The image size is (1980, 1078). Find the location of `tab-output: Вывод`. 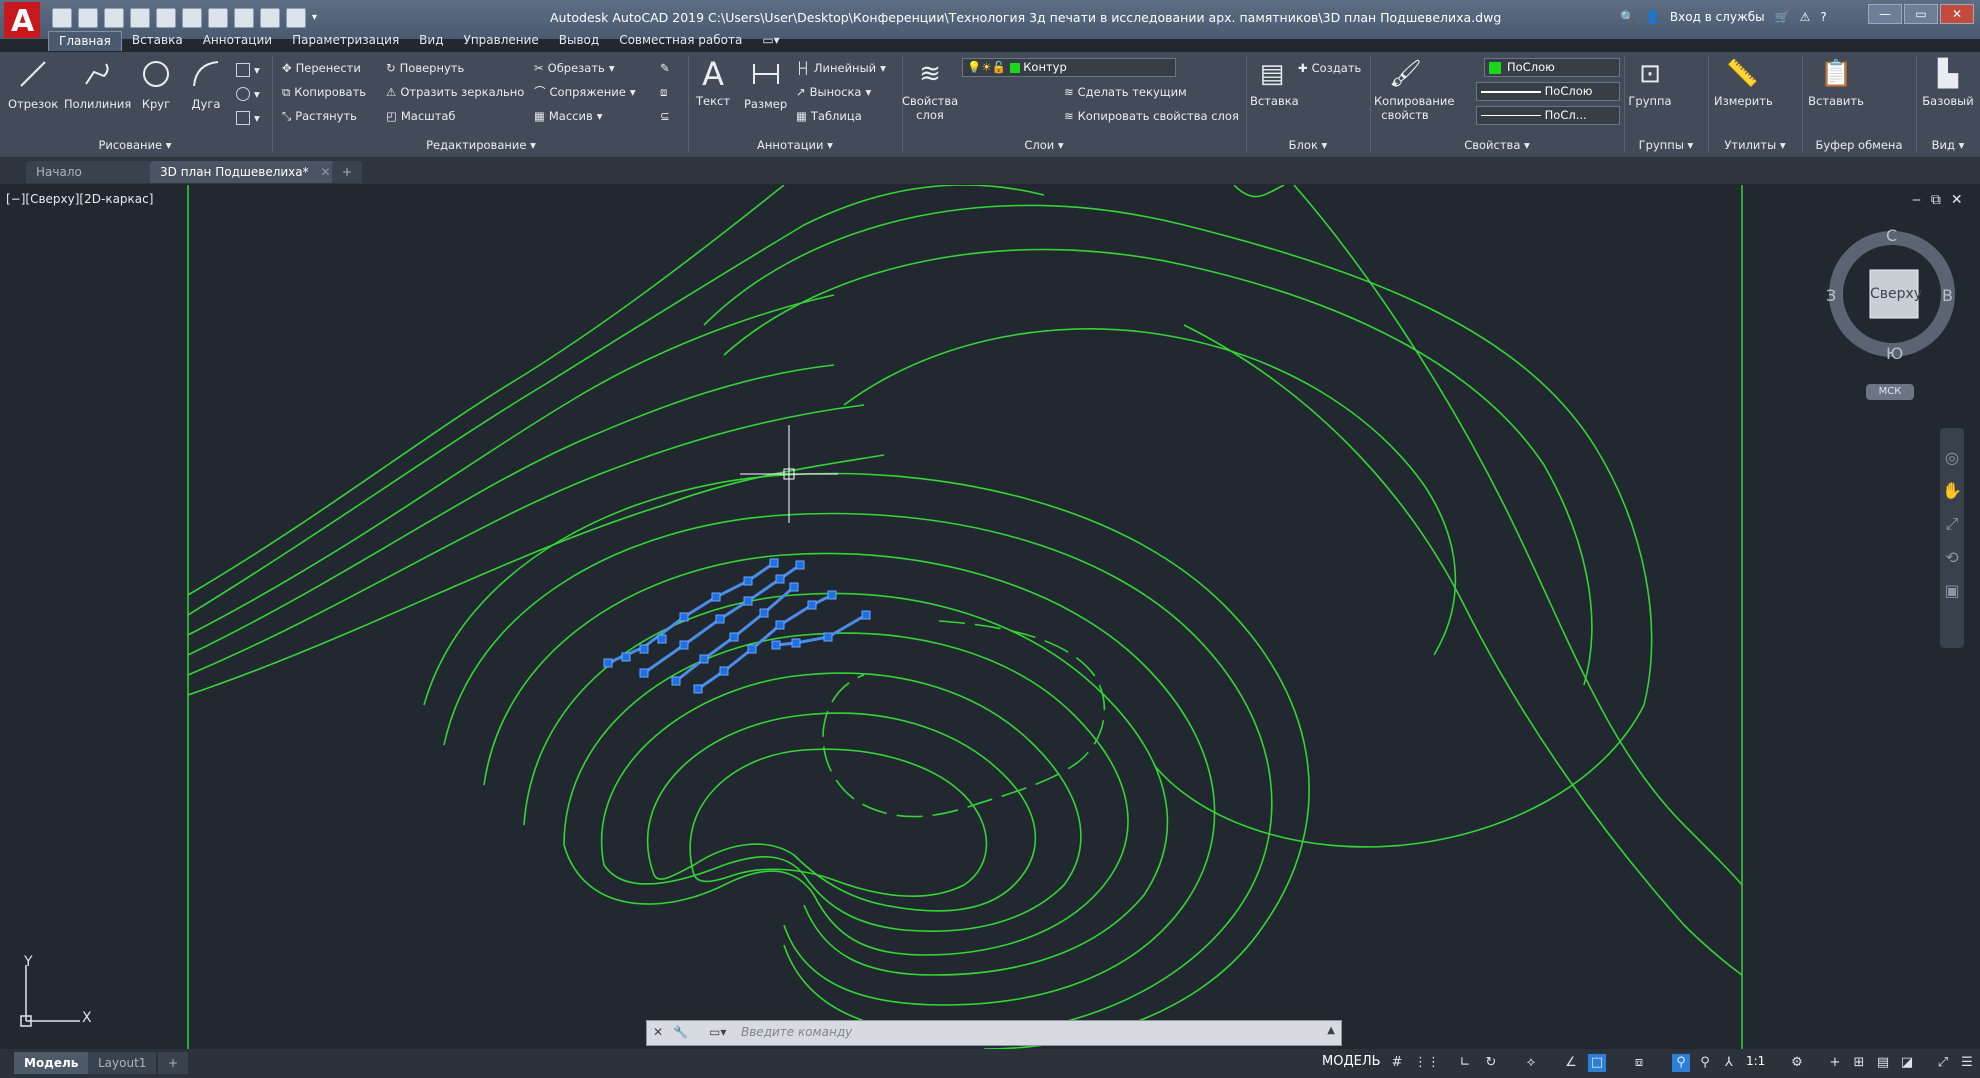

tab-output: Вывод is located at coordinates (579, 41).